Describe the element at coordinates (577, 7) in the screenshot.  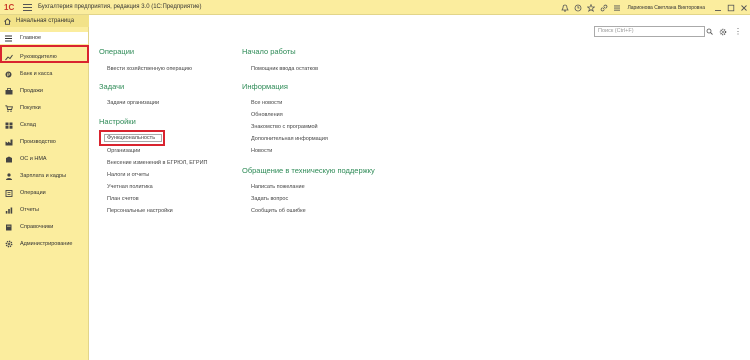
I see `history-icon` at that location.